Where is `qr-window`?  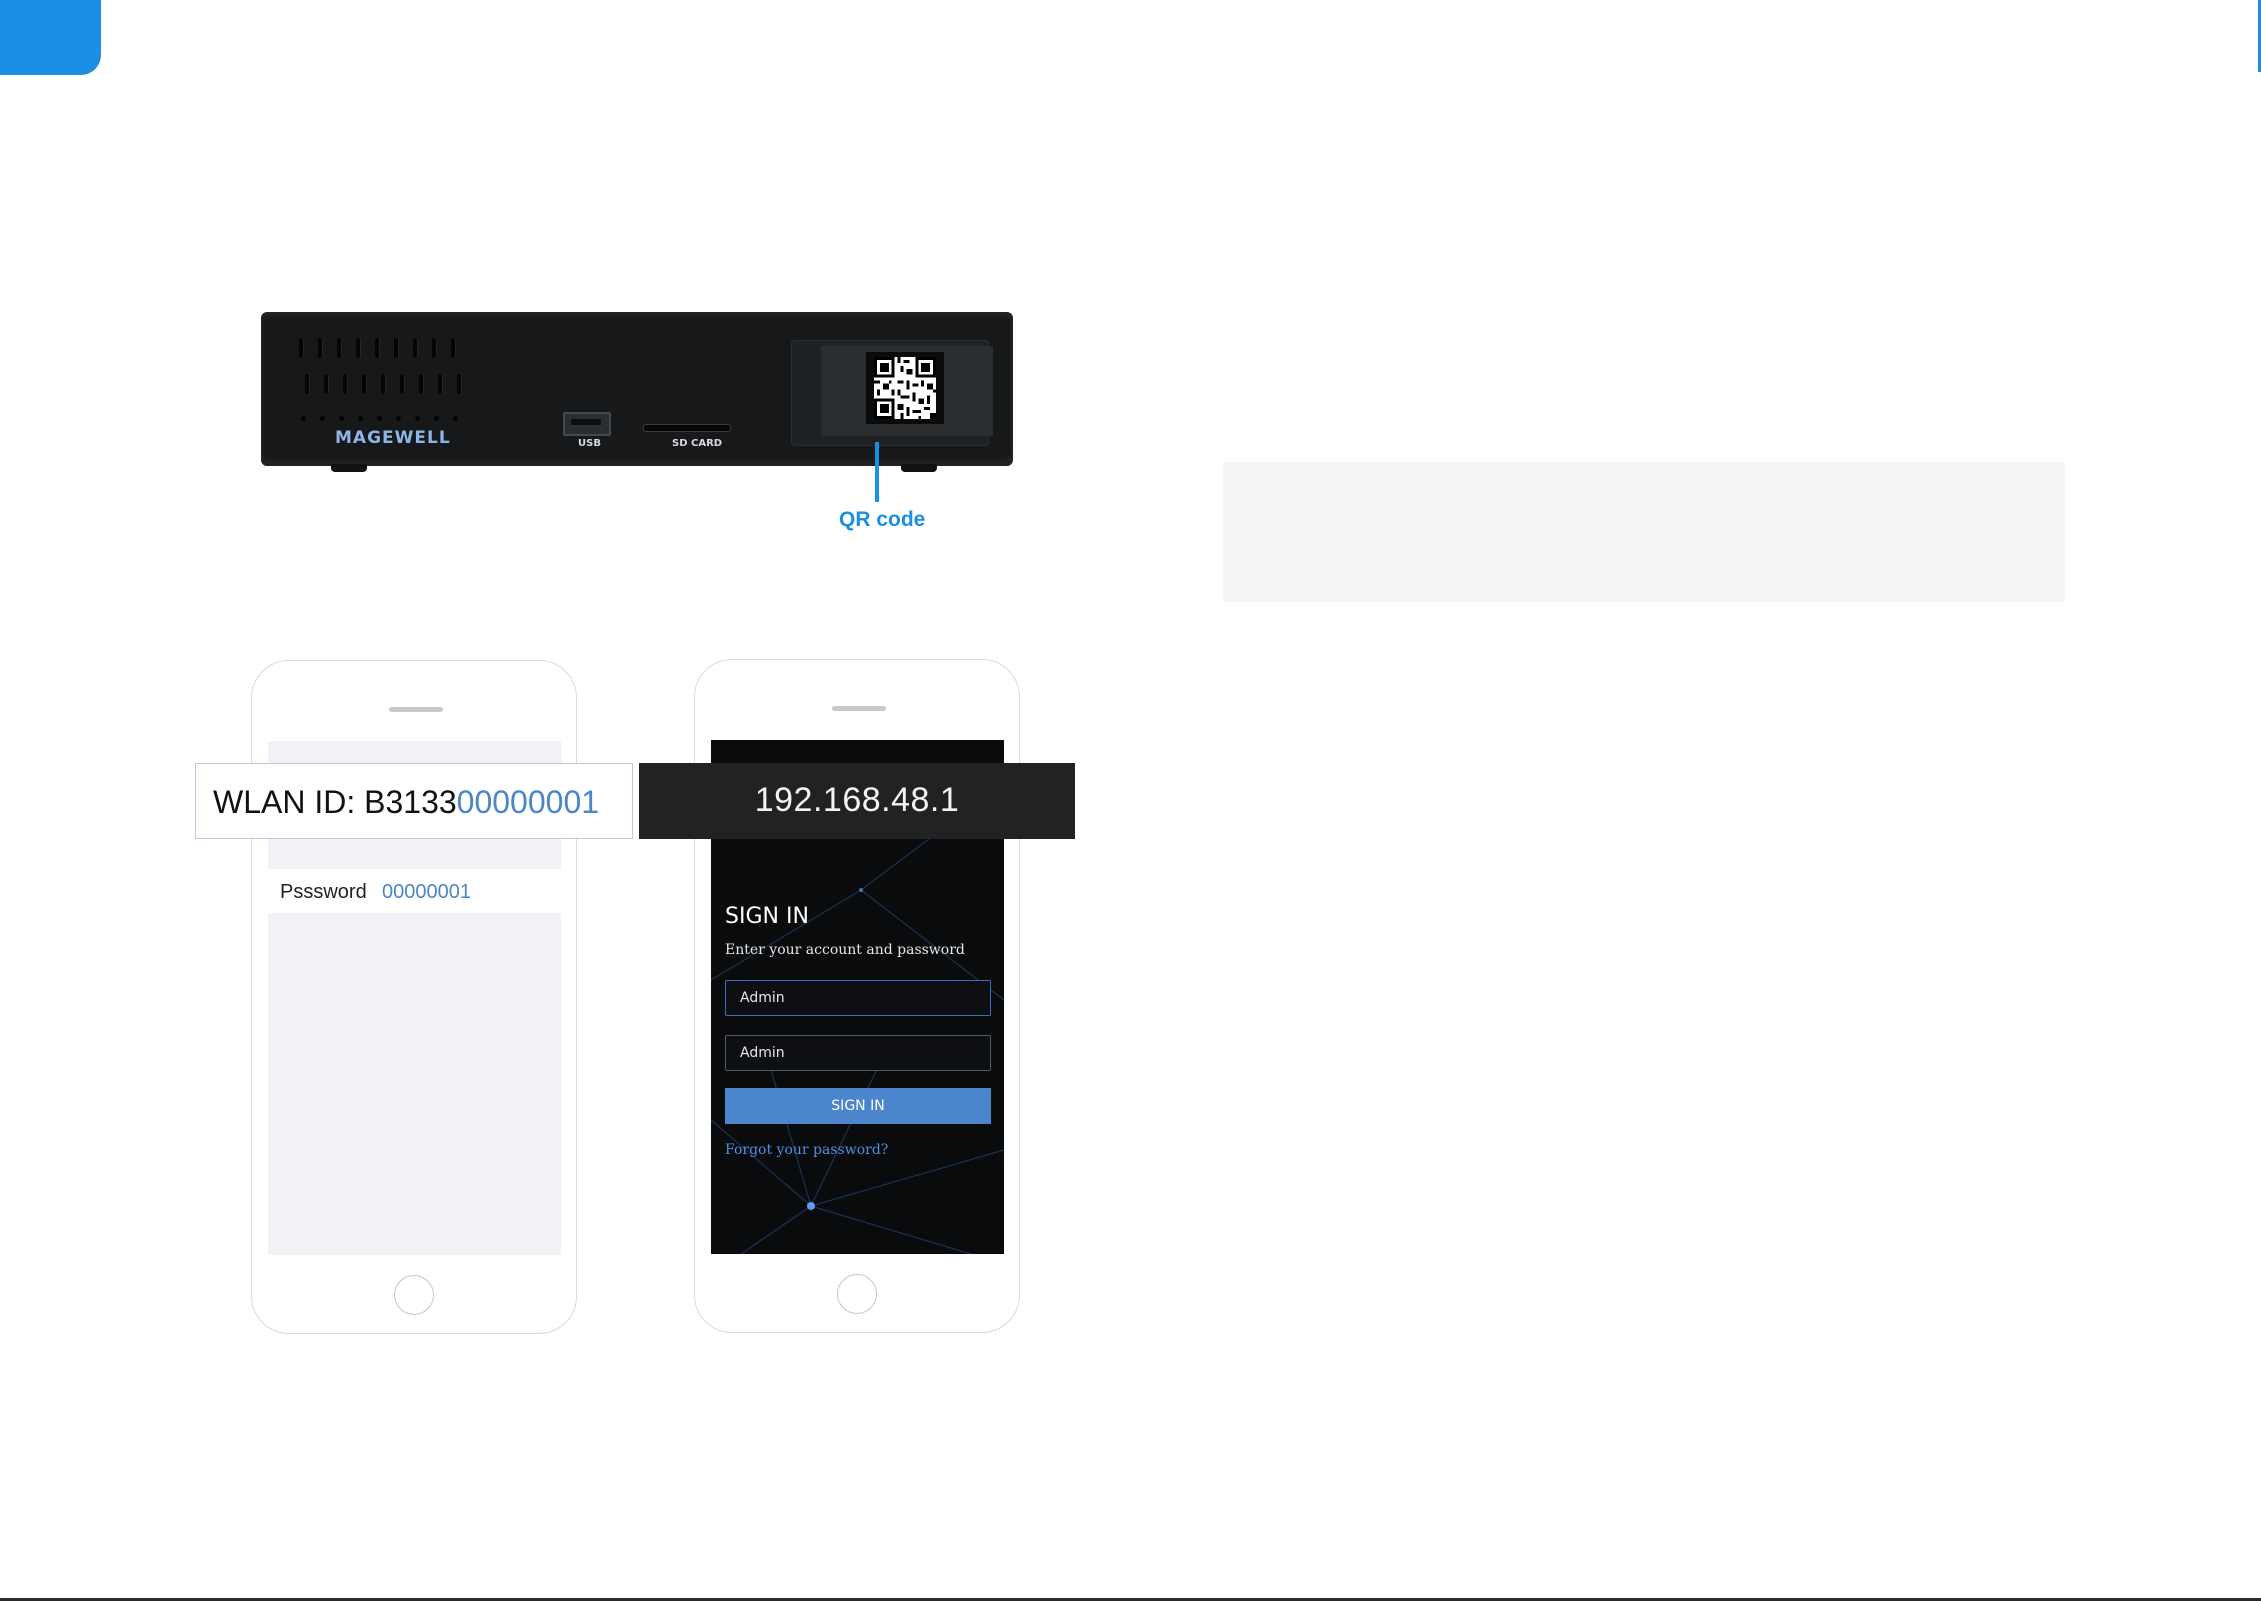
qr-window is located at coordinates (907, 391).